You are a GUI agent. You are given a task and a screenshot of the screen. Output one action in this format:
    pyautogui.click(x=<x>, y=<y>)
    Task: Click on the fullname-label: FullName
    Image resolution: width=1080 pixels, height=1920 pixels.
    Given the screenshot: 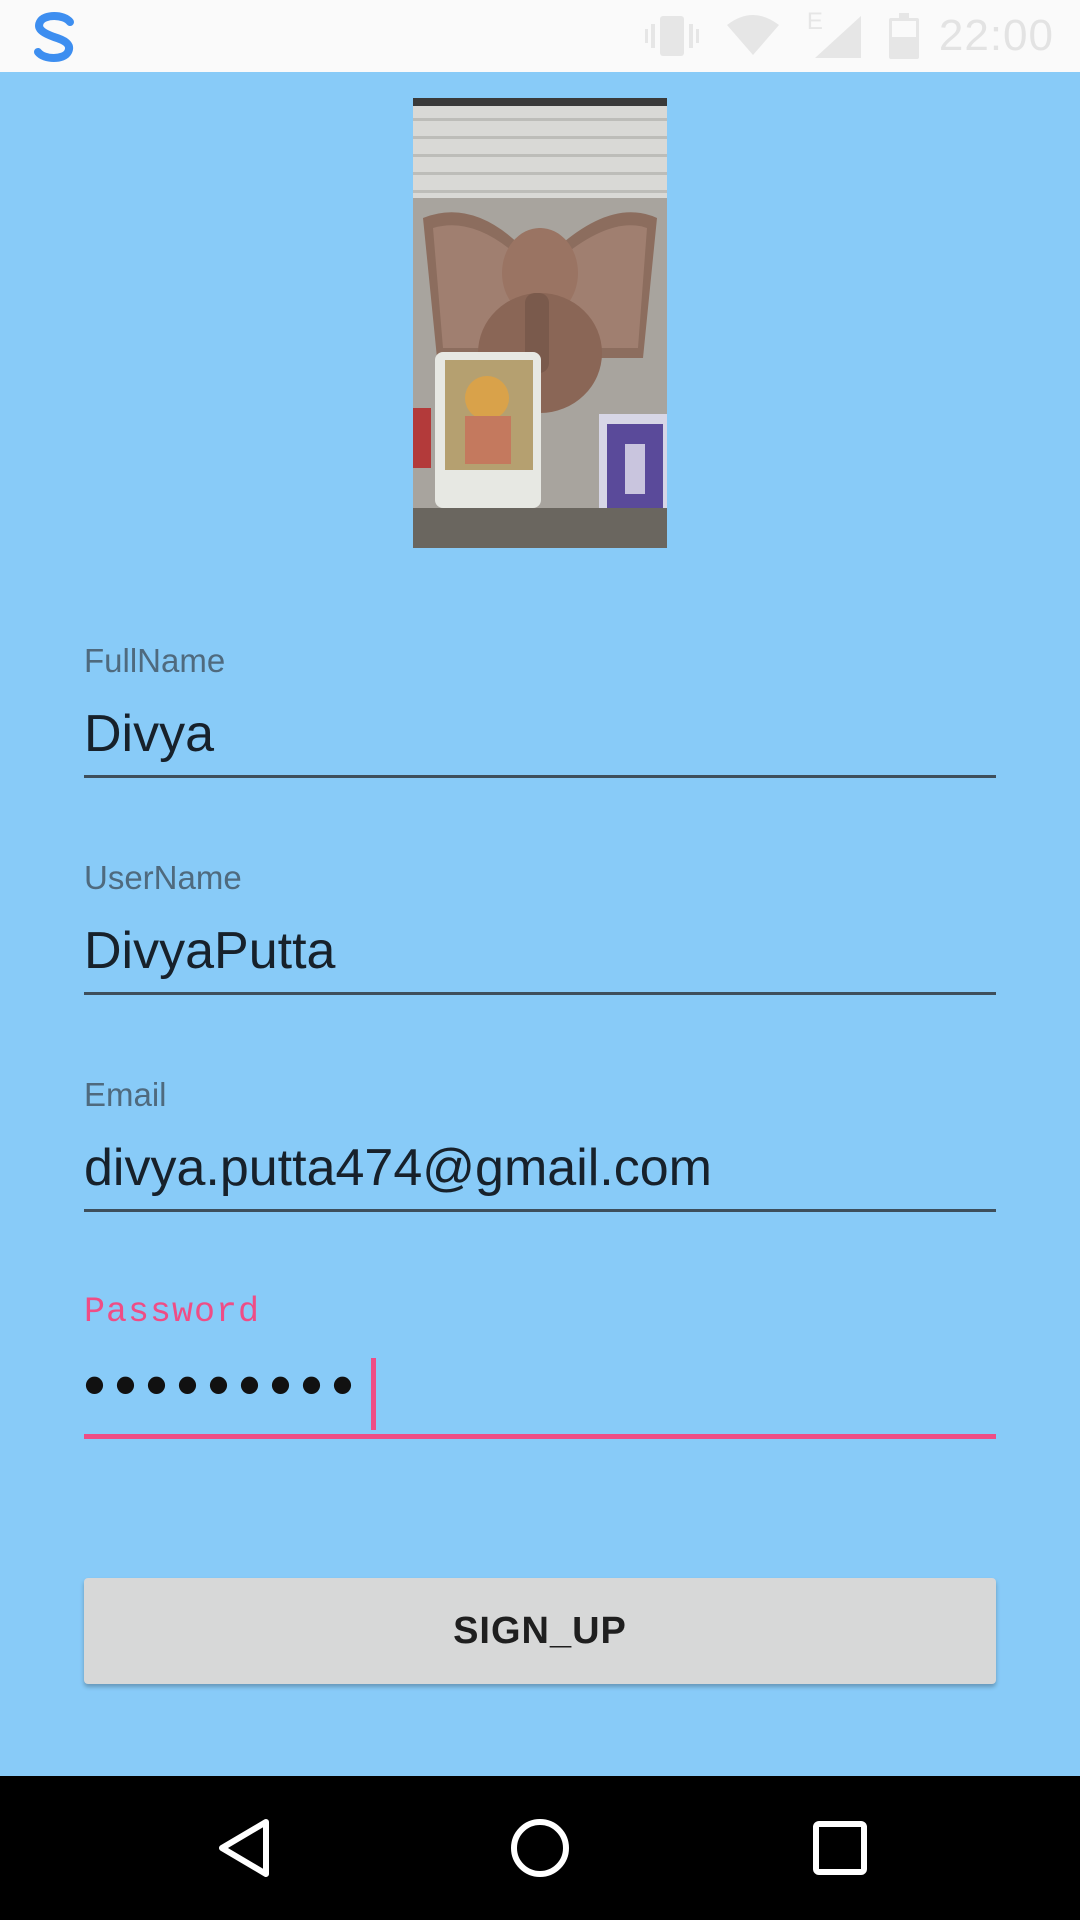 What is the action you would take?
    pyautogui.click(x=155, y=660)
    